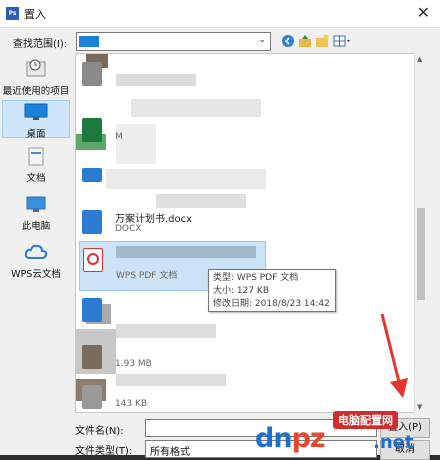 The width and height of the screenshot is (440, 460). I want to click on title-bar: Ps 置入 ✕, so click(220, 14).